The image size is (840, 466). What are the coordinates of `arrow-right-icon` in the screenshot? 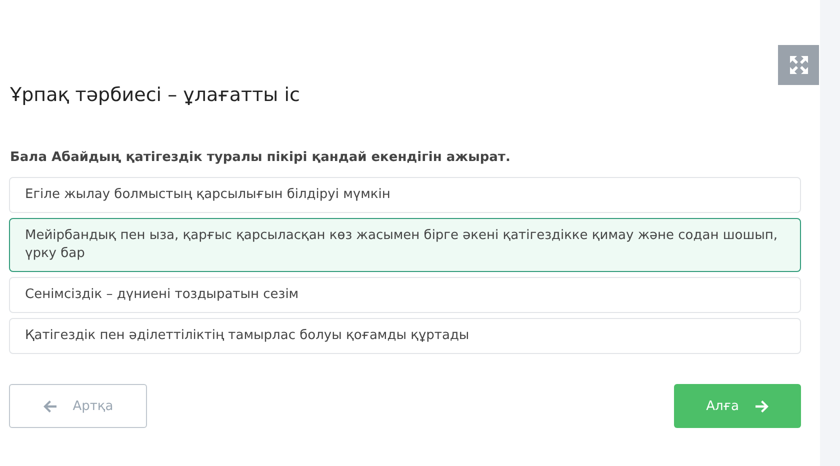 It's located at (761, 406).